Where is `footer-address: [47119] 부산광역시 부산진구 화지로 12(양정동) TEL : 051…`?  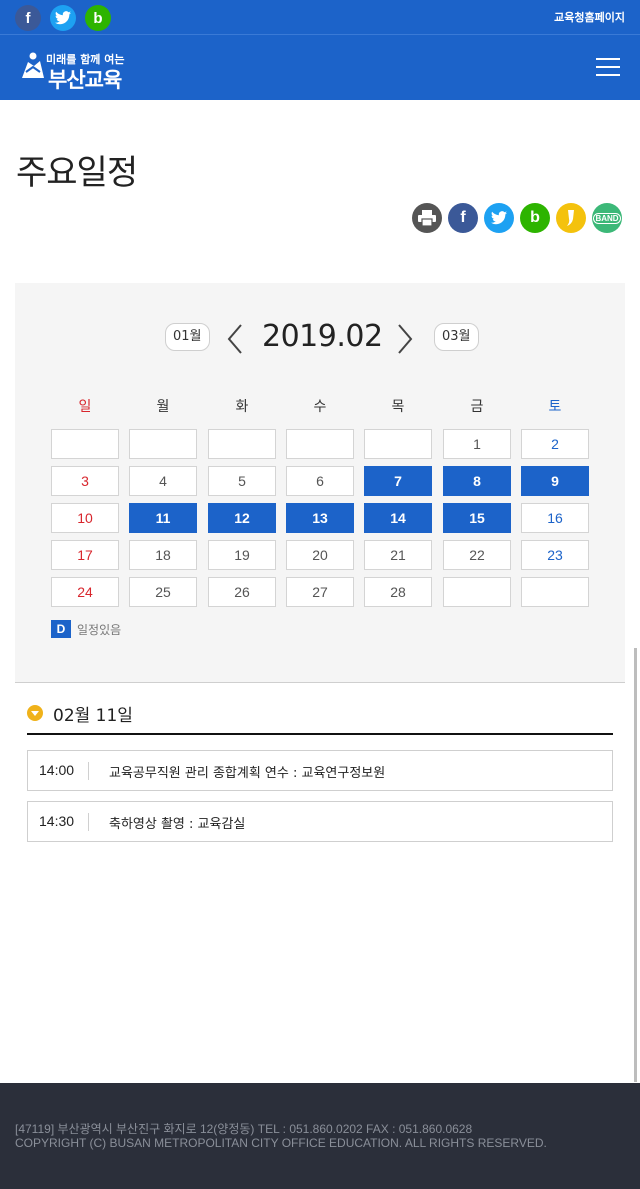 footer-address: [47119] 부산광역시 부산진구 화지로 12(양정동) TEL : 051… is located at coordinates (244, 1129).